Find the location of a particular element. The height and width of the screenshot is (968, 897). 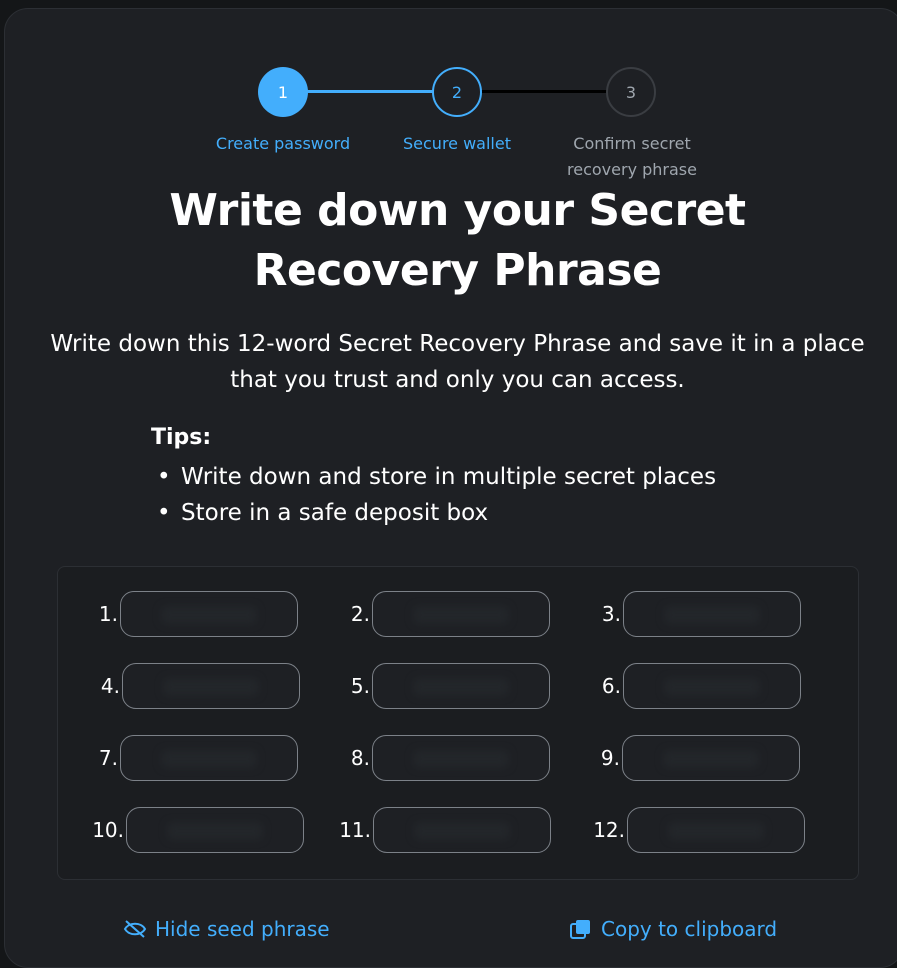

hide-seed-phrase-button: Hide seed phrase is located at coordinates (226, 929).